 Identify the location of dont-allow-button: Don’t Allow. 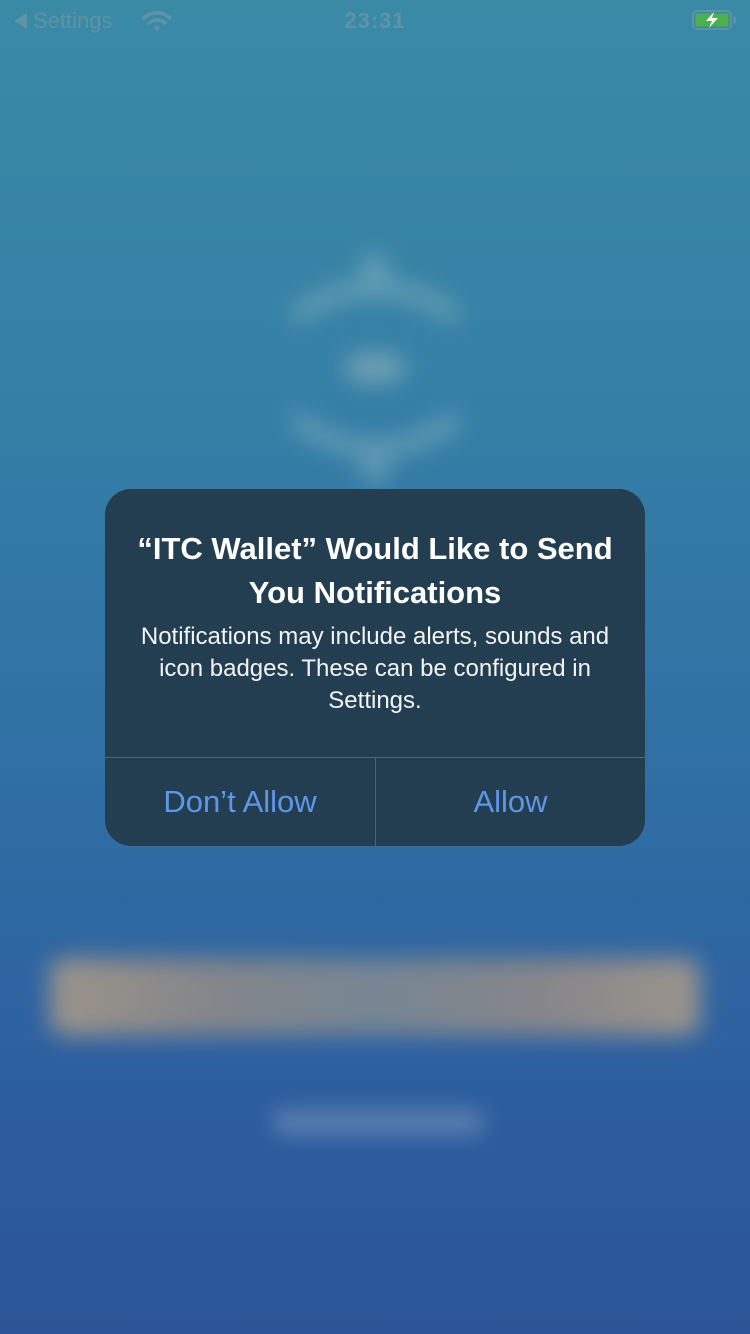
(240, 802).